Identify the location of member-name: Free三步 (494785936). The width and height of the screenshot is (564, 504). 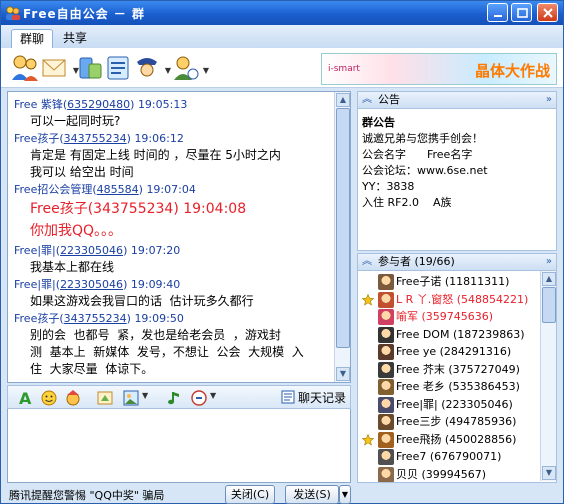
(456, 421).